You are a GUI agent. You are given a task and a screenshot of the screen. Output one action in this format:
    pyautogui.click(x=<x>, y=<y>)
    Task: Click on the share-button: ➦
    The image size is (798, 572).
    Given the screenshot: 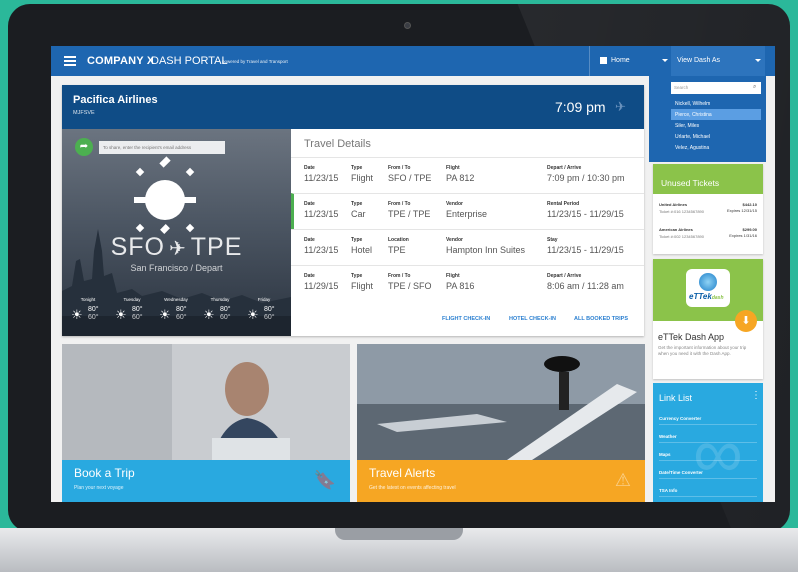 What is the action you would take?
    pyautogui.click(x=84, y=147)
    